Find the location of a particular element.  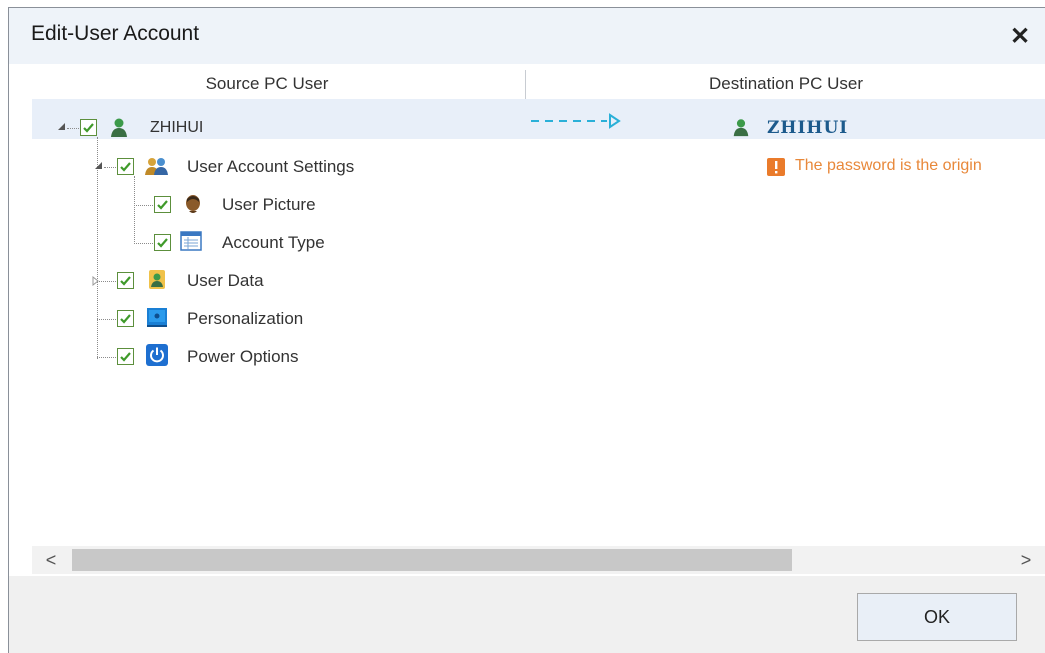

user-picture-checkbox is located at coordinates (162, 204).